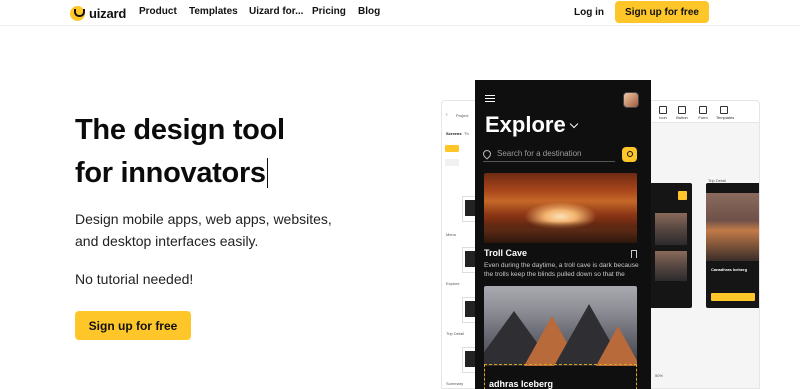 Image resolution: width=800 pixels, height=389 pixels. What do you see at coordinates (452, 148) in the screenshot?
I see `upload-button` at bounding box center [452, 148].